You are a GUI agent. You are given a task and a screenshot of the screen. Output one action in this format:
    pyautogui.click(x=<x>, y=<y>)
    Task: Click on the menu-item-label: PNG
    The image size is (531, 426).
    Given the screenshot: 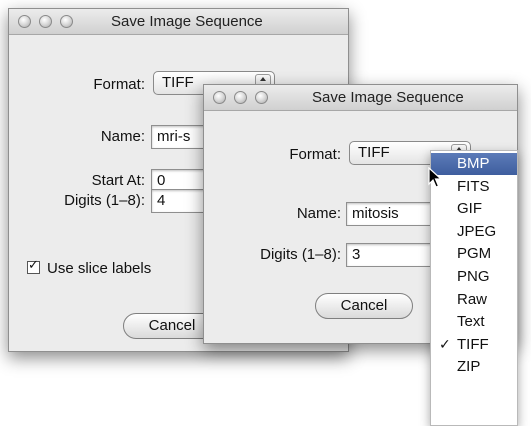 What is the action you would take?
    pyautogui.click(x=473, y=276)
    